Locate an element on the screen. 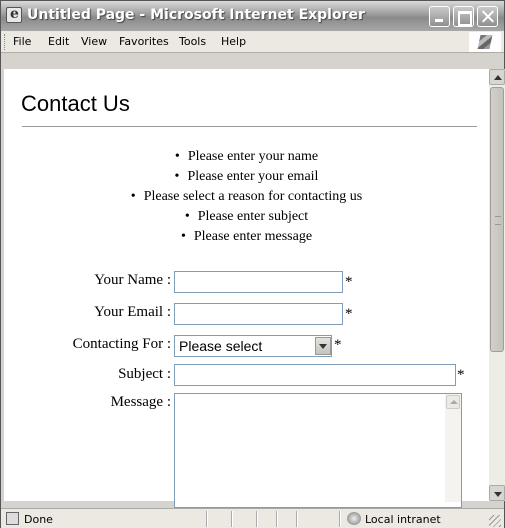 The height and width of the screenshot is (528, 505). subject-required-mark: * is located at coordinates (461, 375).